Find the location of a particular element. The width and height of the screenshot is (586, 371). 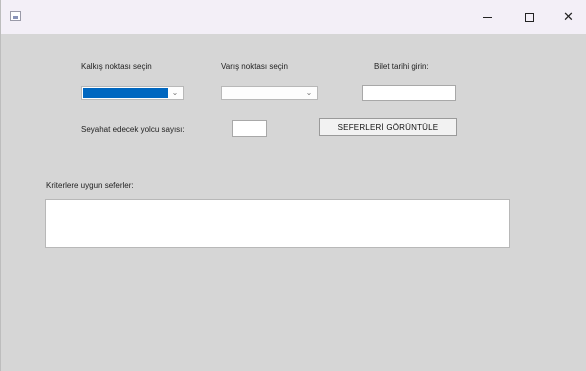

departure-selection is located at coordinates (125, 93).